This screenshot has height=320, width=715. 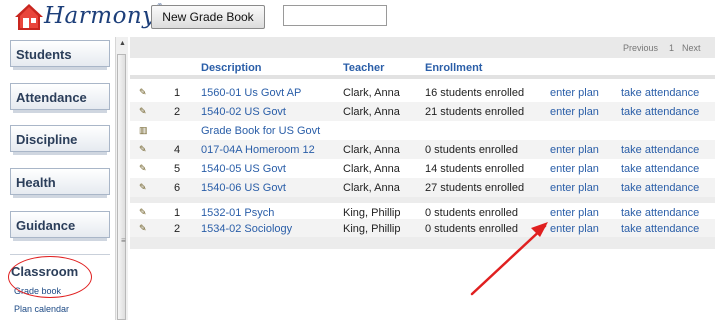 What do you see at coordinates (363, 68) in the screenshot?
I see `column-header-teacher: Teacher` at bounding box center [363, 68].